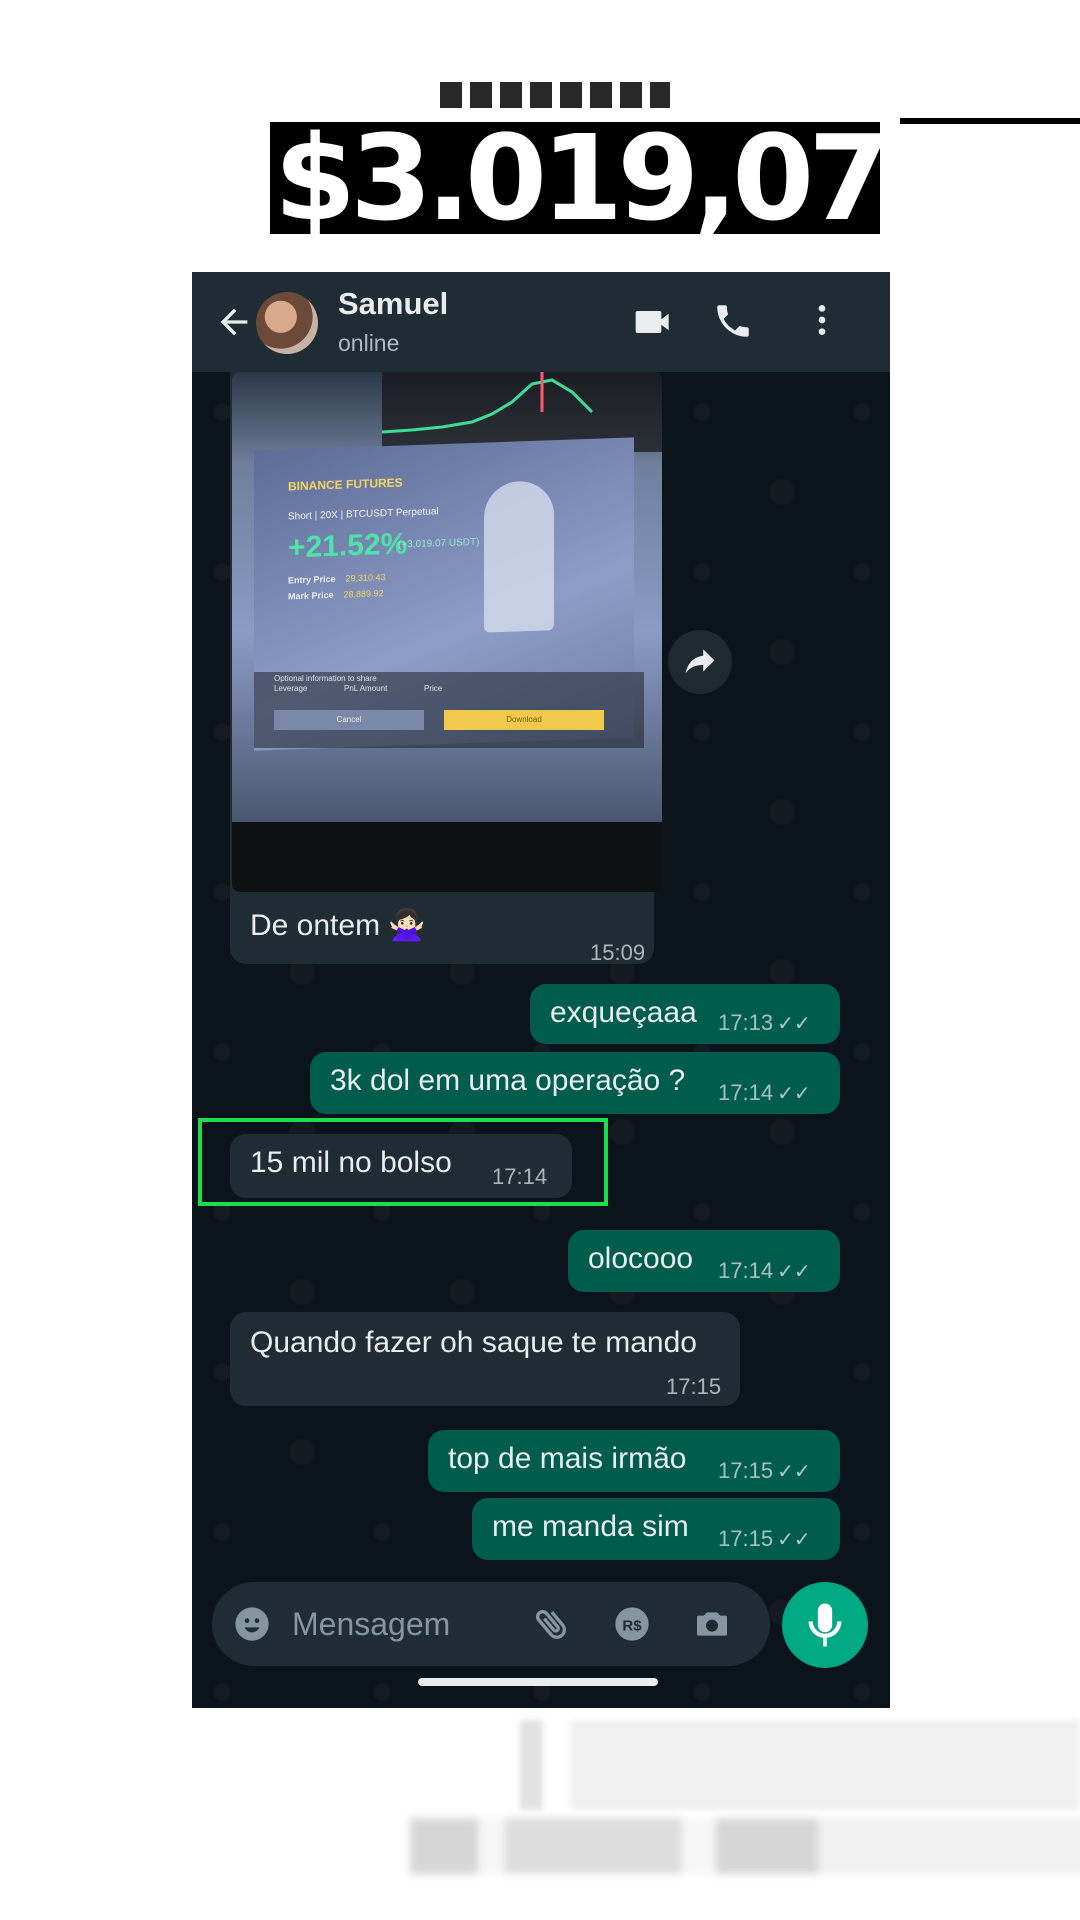  I want to click on message-bubble-outgoing: exqueçaaa 17:13 ✓✓, so click(685, 1014).